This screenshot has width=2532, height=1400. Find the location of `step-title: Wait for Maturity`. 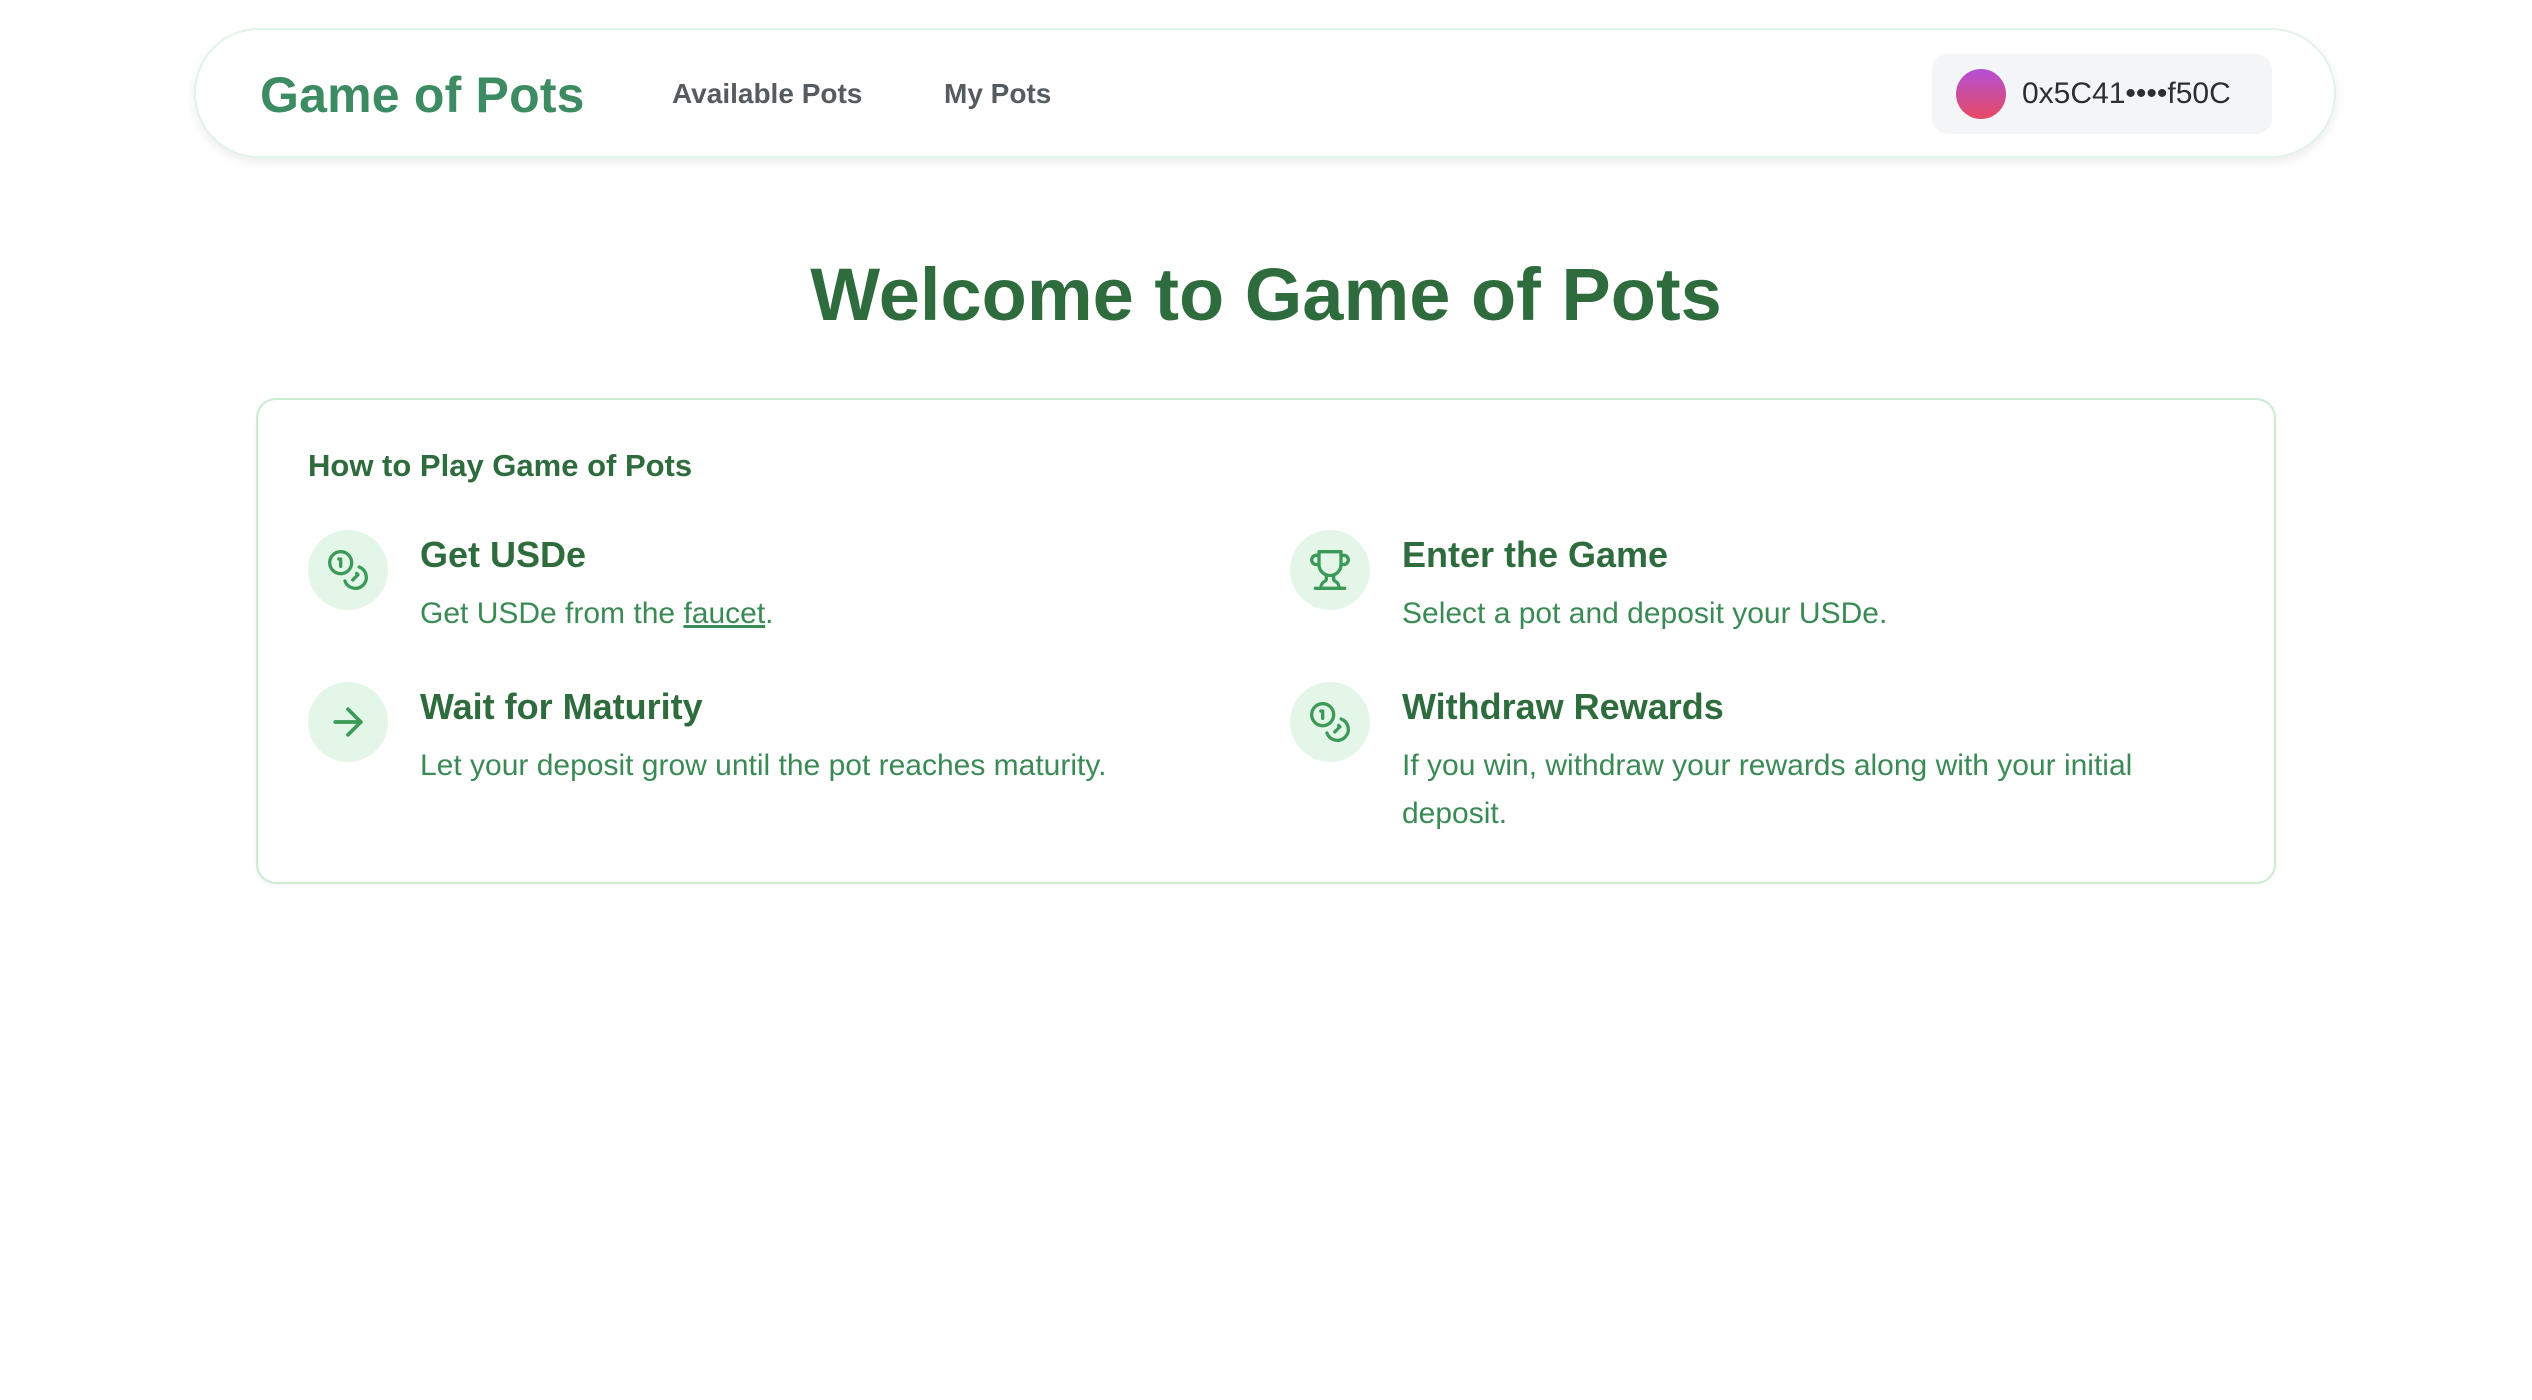

step-title: Wait for Maturity is located at coordinates (561, 706).